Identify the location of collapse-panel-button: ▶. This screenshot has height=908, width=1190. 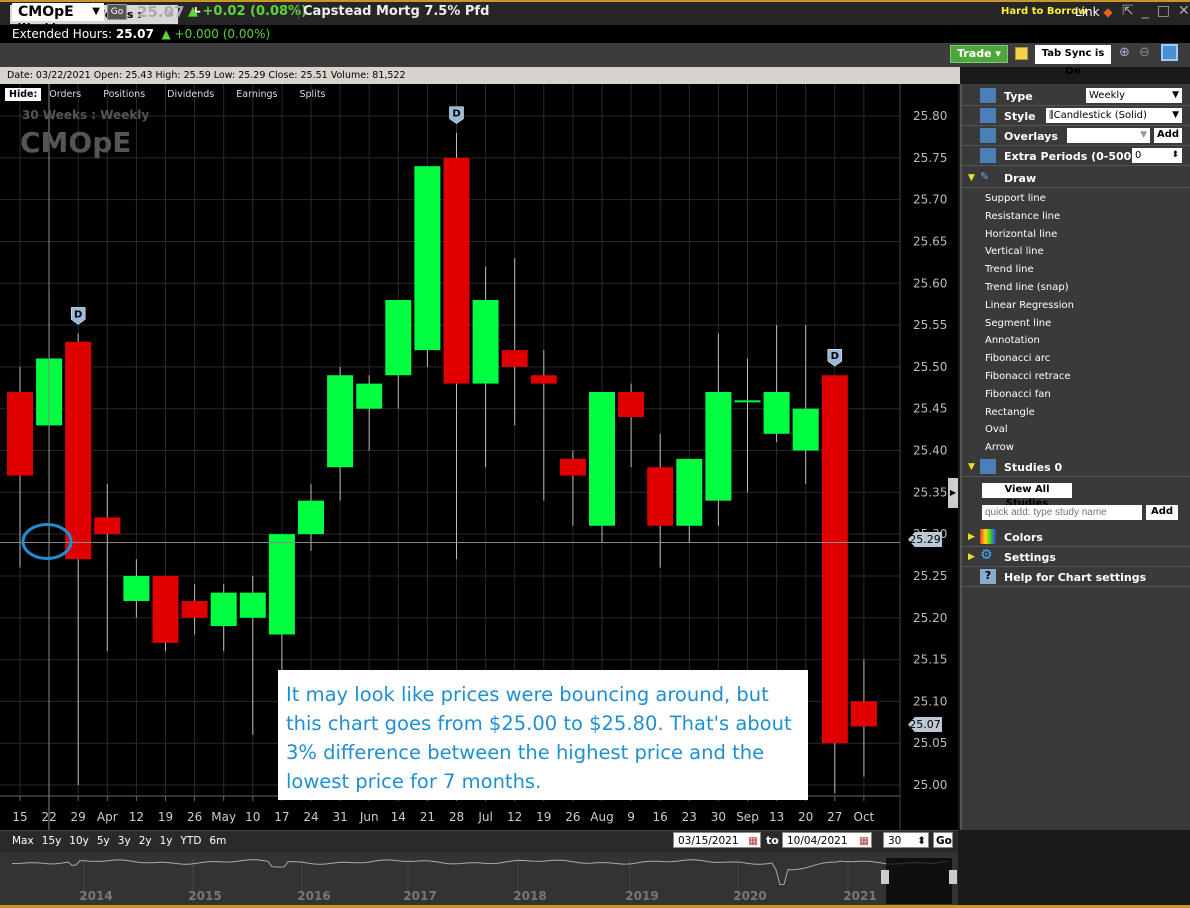
(953, 493).